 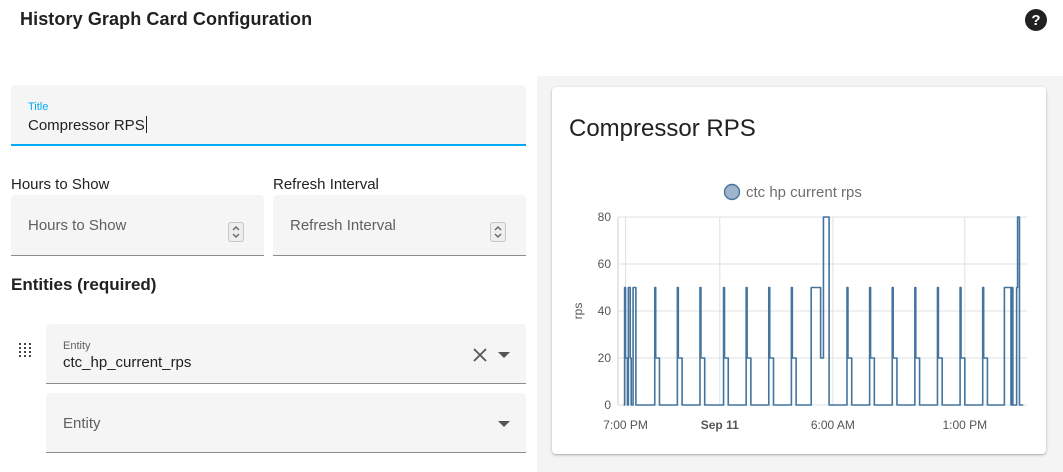 What do you see at coordinates (286, 423) in the screenshot?
I see `entity-picker-2: Entity` at bounding box center [286, 423].